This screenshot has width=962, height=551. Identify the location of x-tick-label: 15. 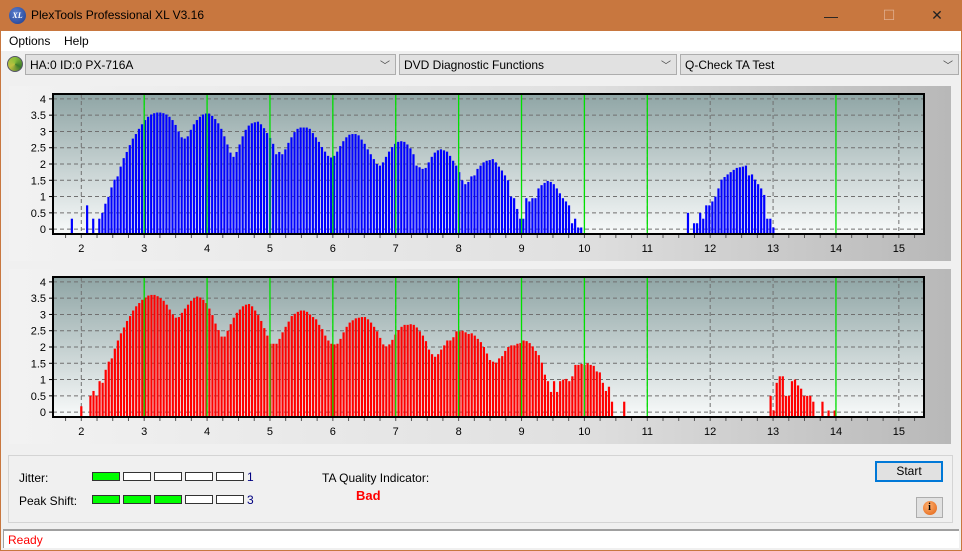
(899, 249).